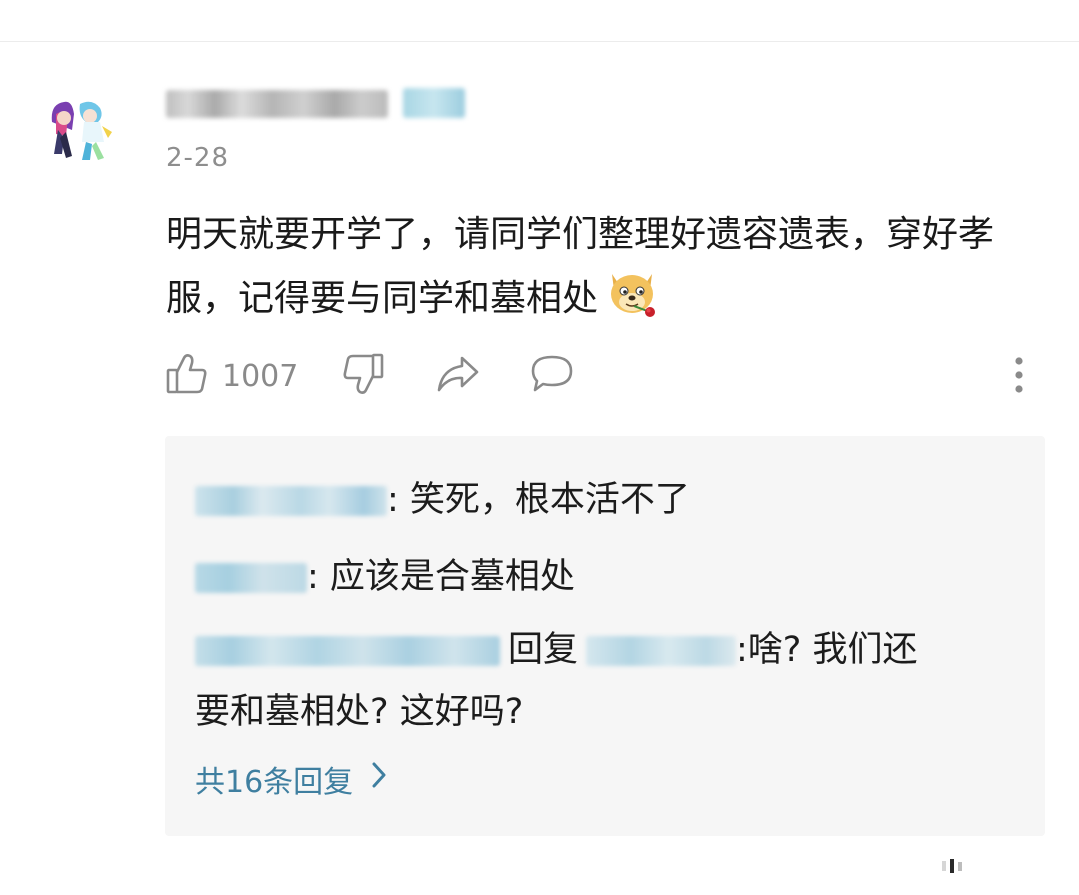  Describe the element at coordinates (539, 41) in the screenshot. I see `top-divider` at that location.